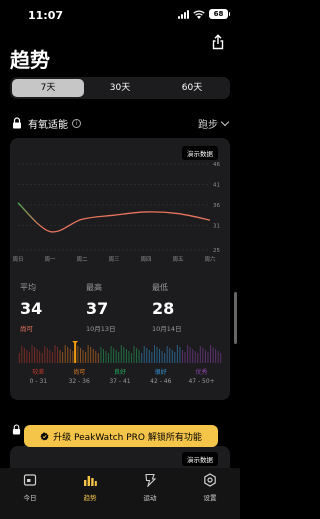  I want to click on scale-level: 优秀 47 - 50+, so click(201, 376).